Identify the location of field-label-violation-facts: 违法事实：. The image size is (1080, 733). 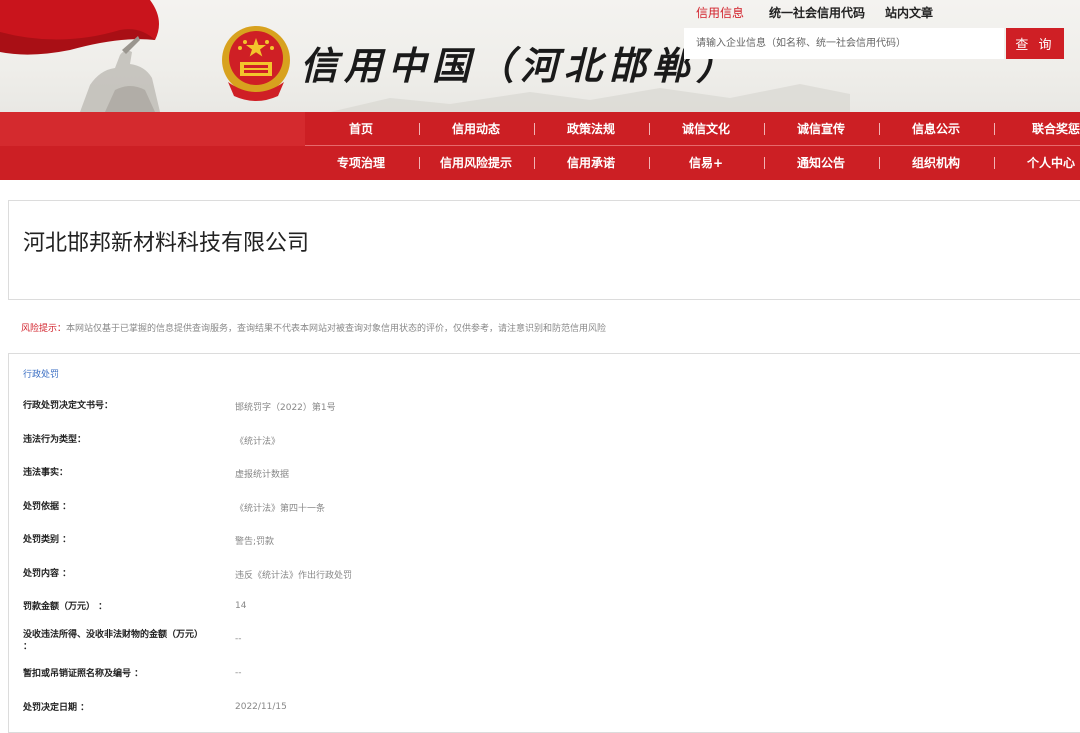
(46, 473).